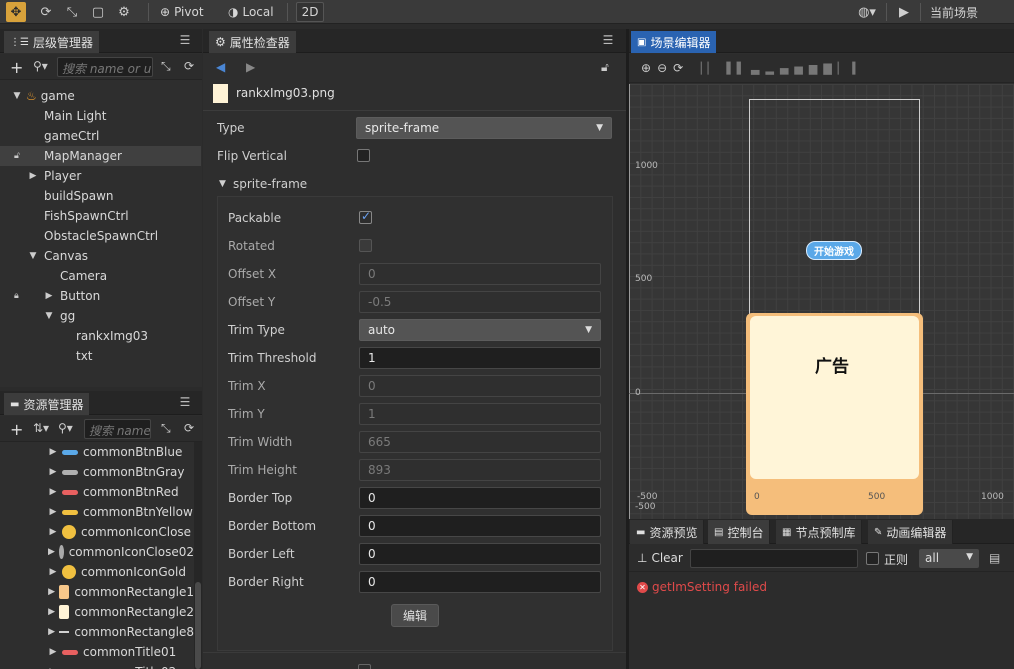  What do you see at coordinates (97, 652) in the screenshot?
I see `asset-item: ▶ commonTitle01` at bounding box center [97, 652].